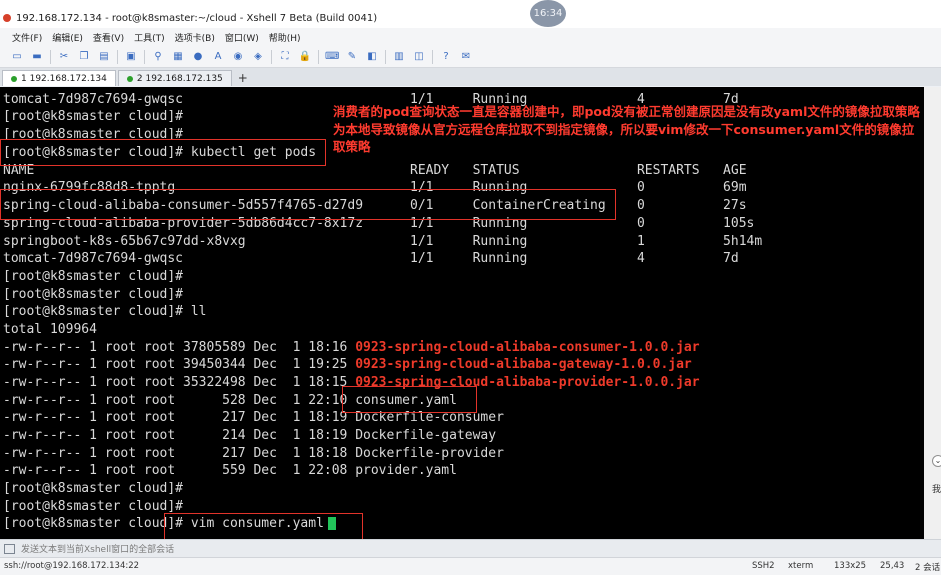 The width and height of the screenshot is (941, 575). What do you see at coordinates (308, 204) in the screenshot?
I see `highlight-consumer-pod` at bounding box center [308, 204].